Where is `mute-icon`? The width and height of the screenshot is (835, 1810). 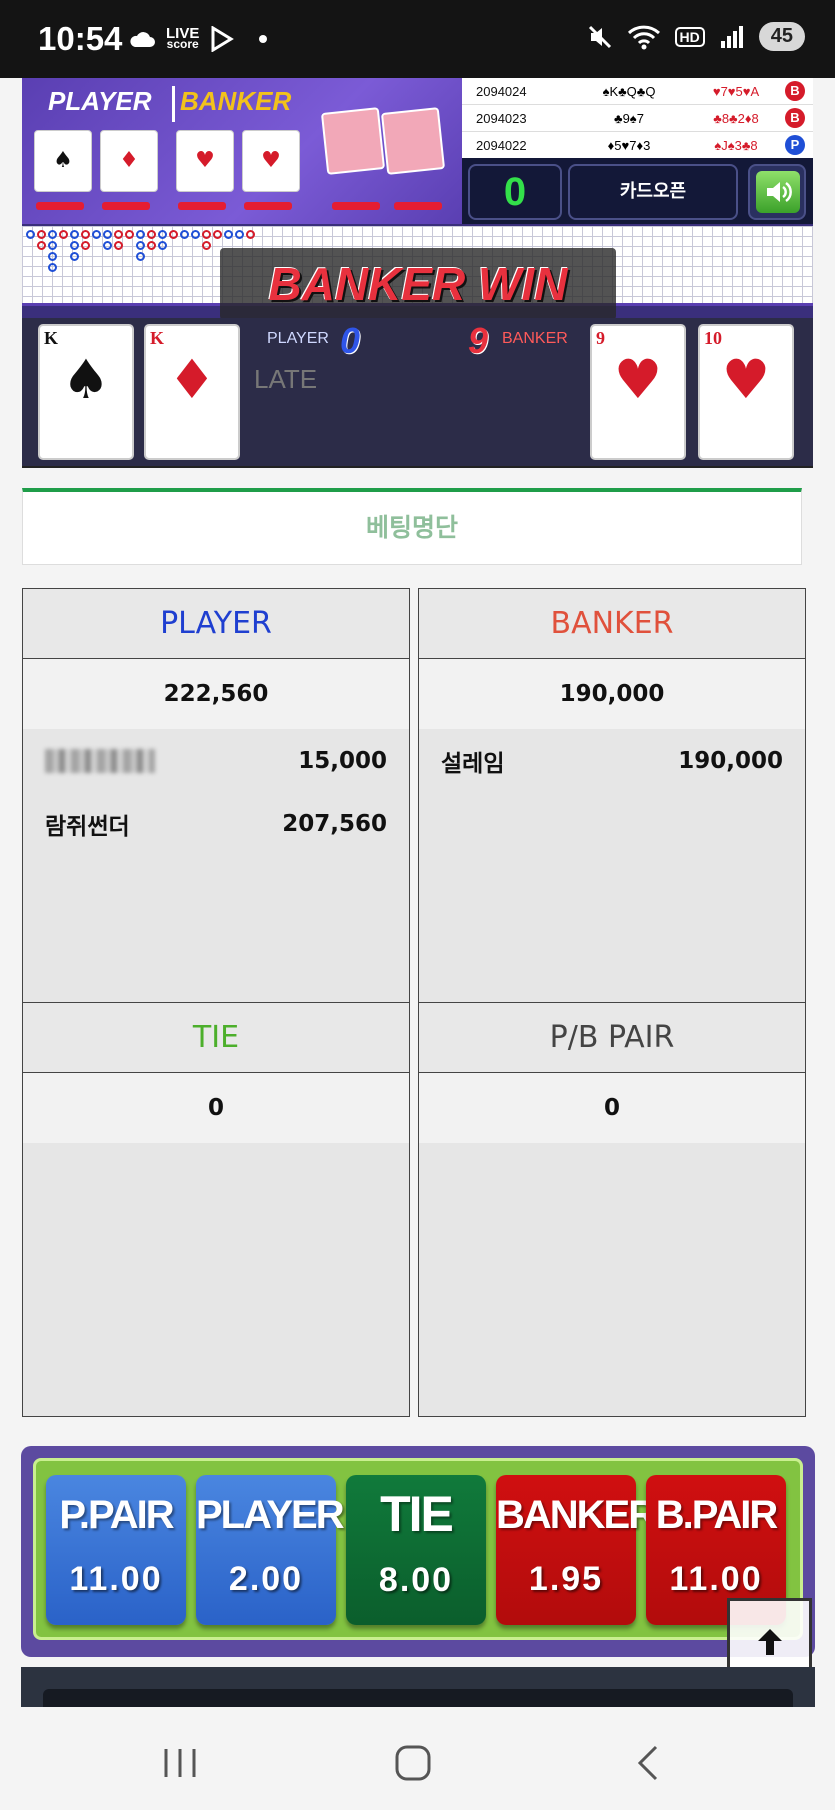 mute-icon is located at coordinates (599, 36).